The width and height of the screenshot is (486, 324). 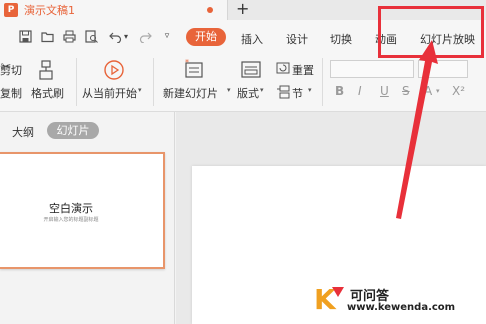 What do you see at coordinates (401, 307) in the screenshot?
I see `watermark-url: www.kewenda.com` at bounding box center [401, 307].